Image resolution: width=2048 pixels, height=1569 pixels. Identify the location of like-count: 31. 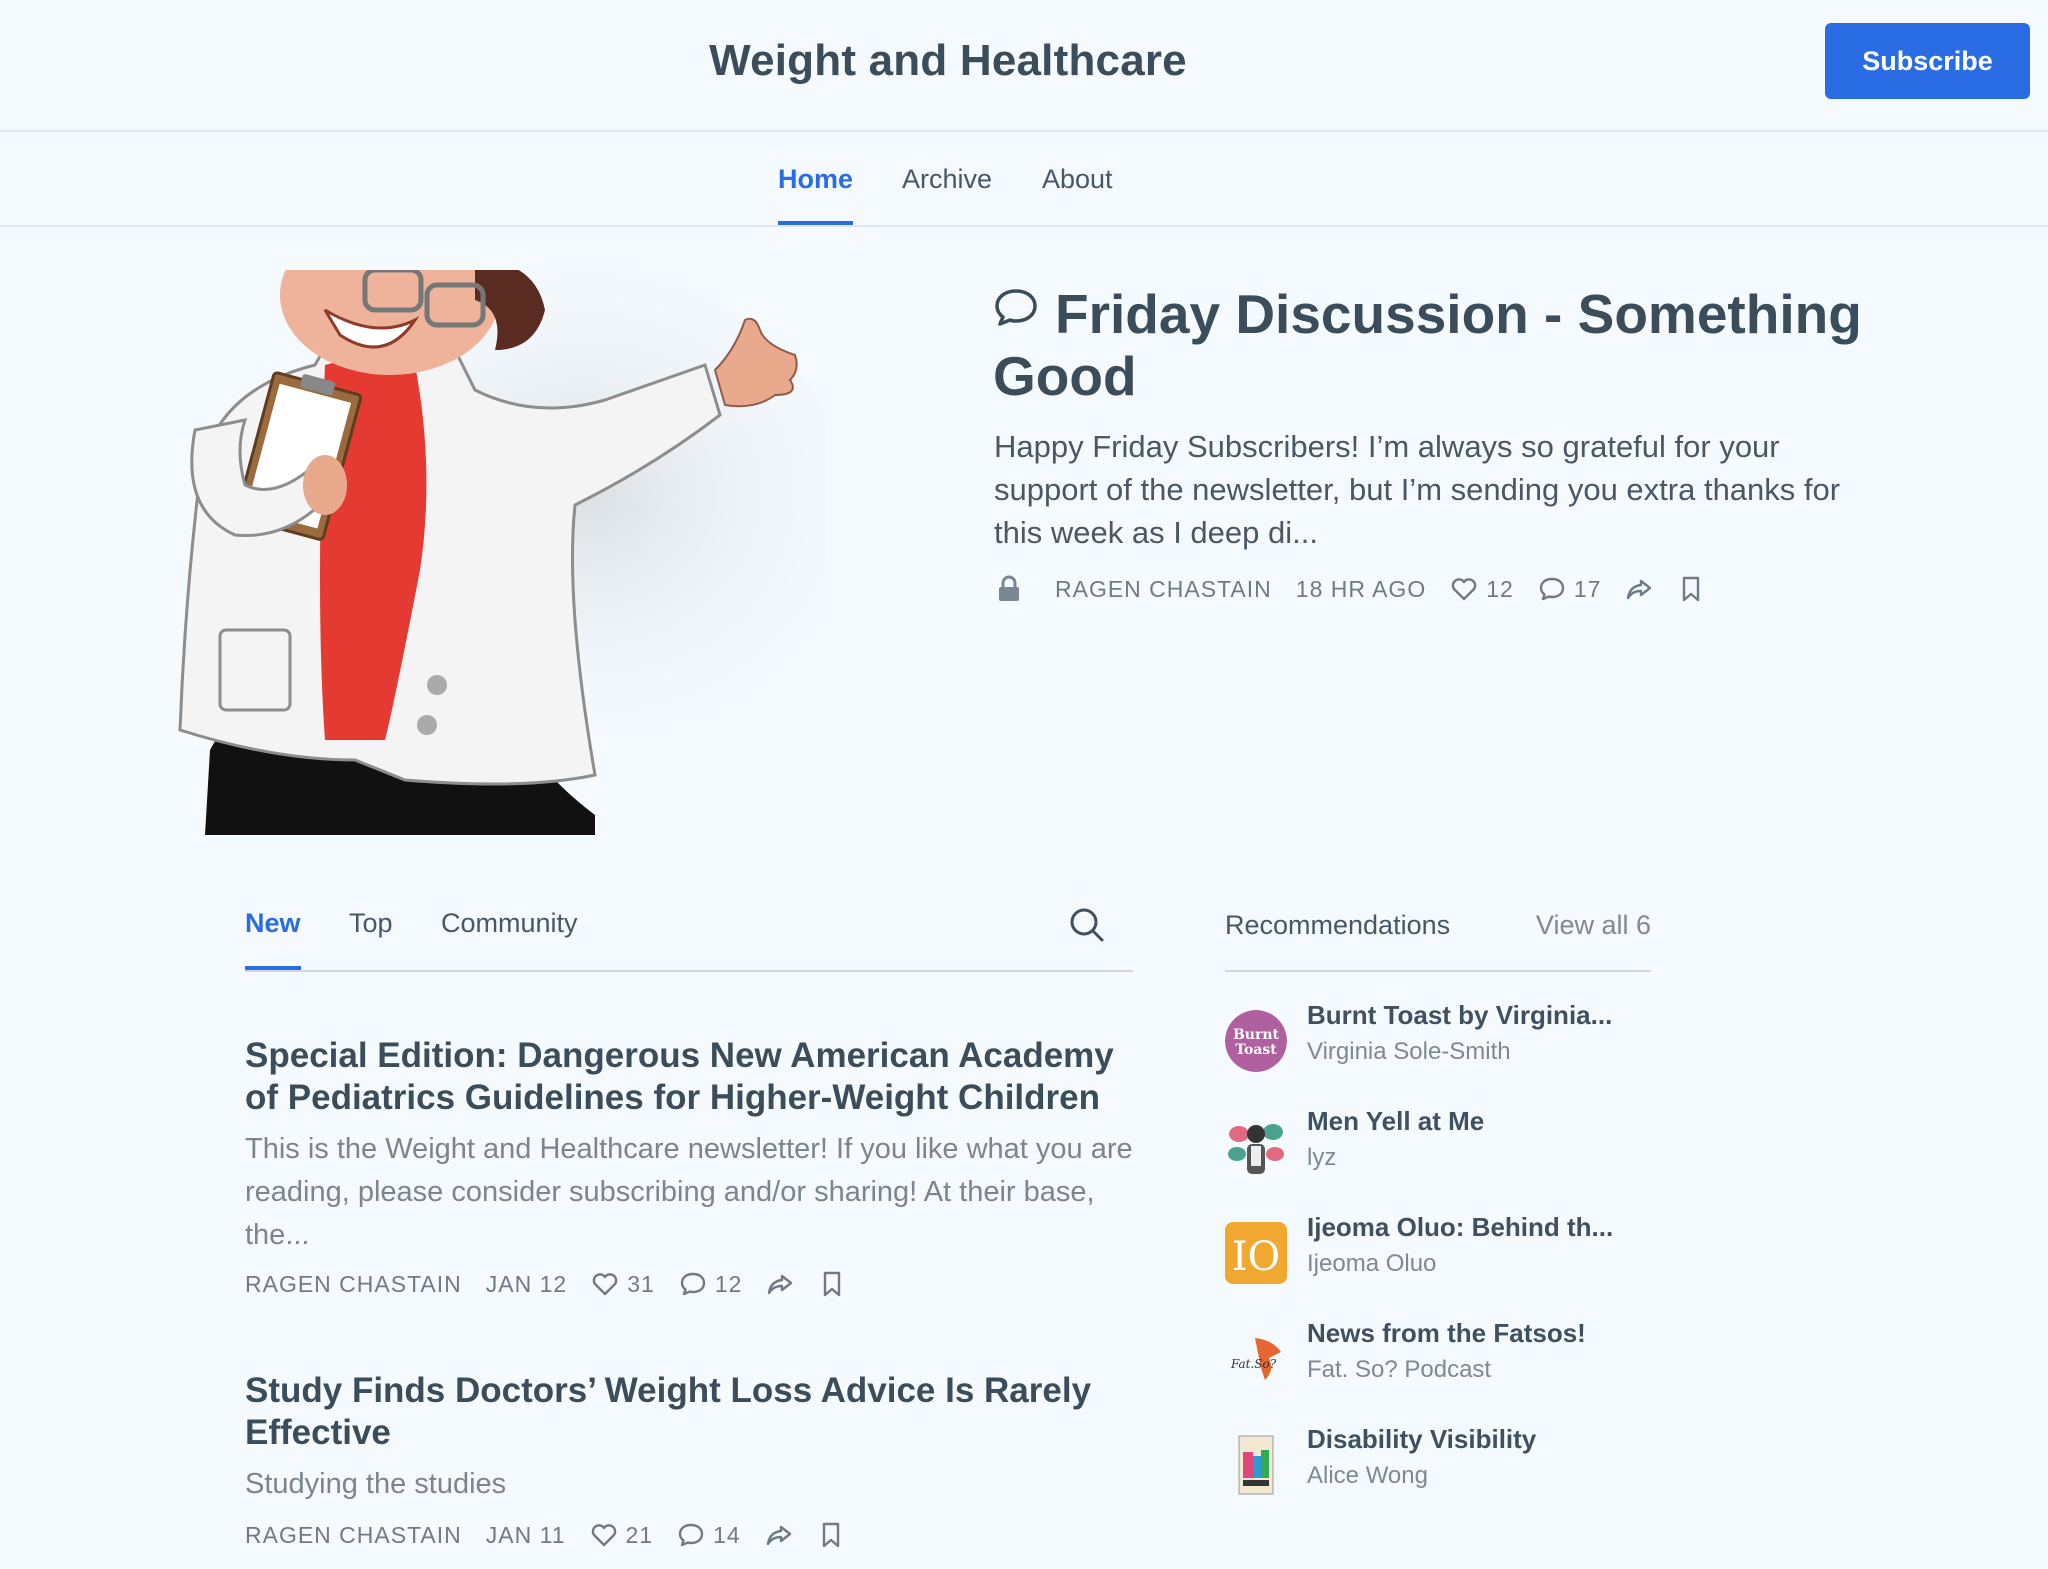
(641, 1283).